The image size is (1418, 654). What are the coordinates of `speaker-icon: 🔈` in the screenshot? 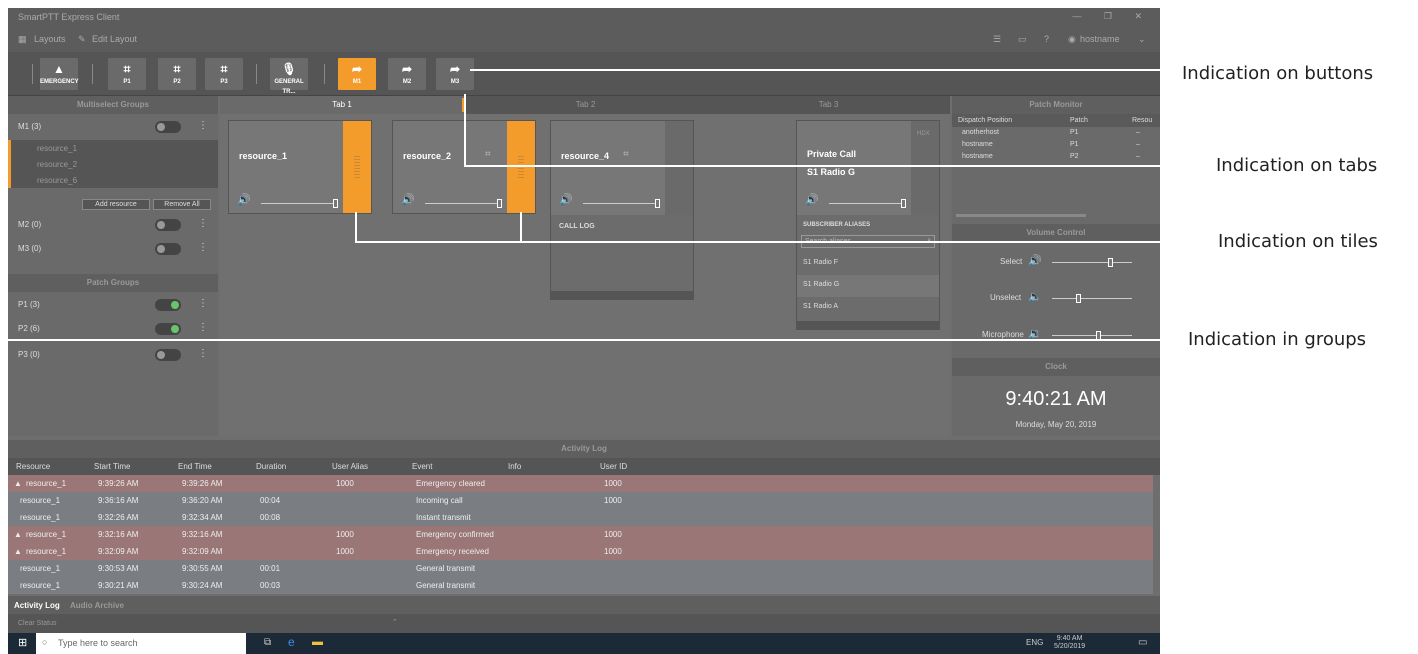 It's located at (1035, 296).